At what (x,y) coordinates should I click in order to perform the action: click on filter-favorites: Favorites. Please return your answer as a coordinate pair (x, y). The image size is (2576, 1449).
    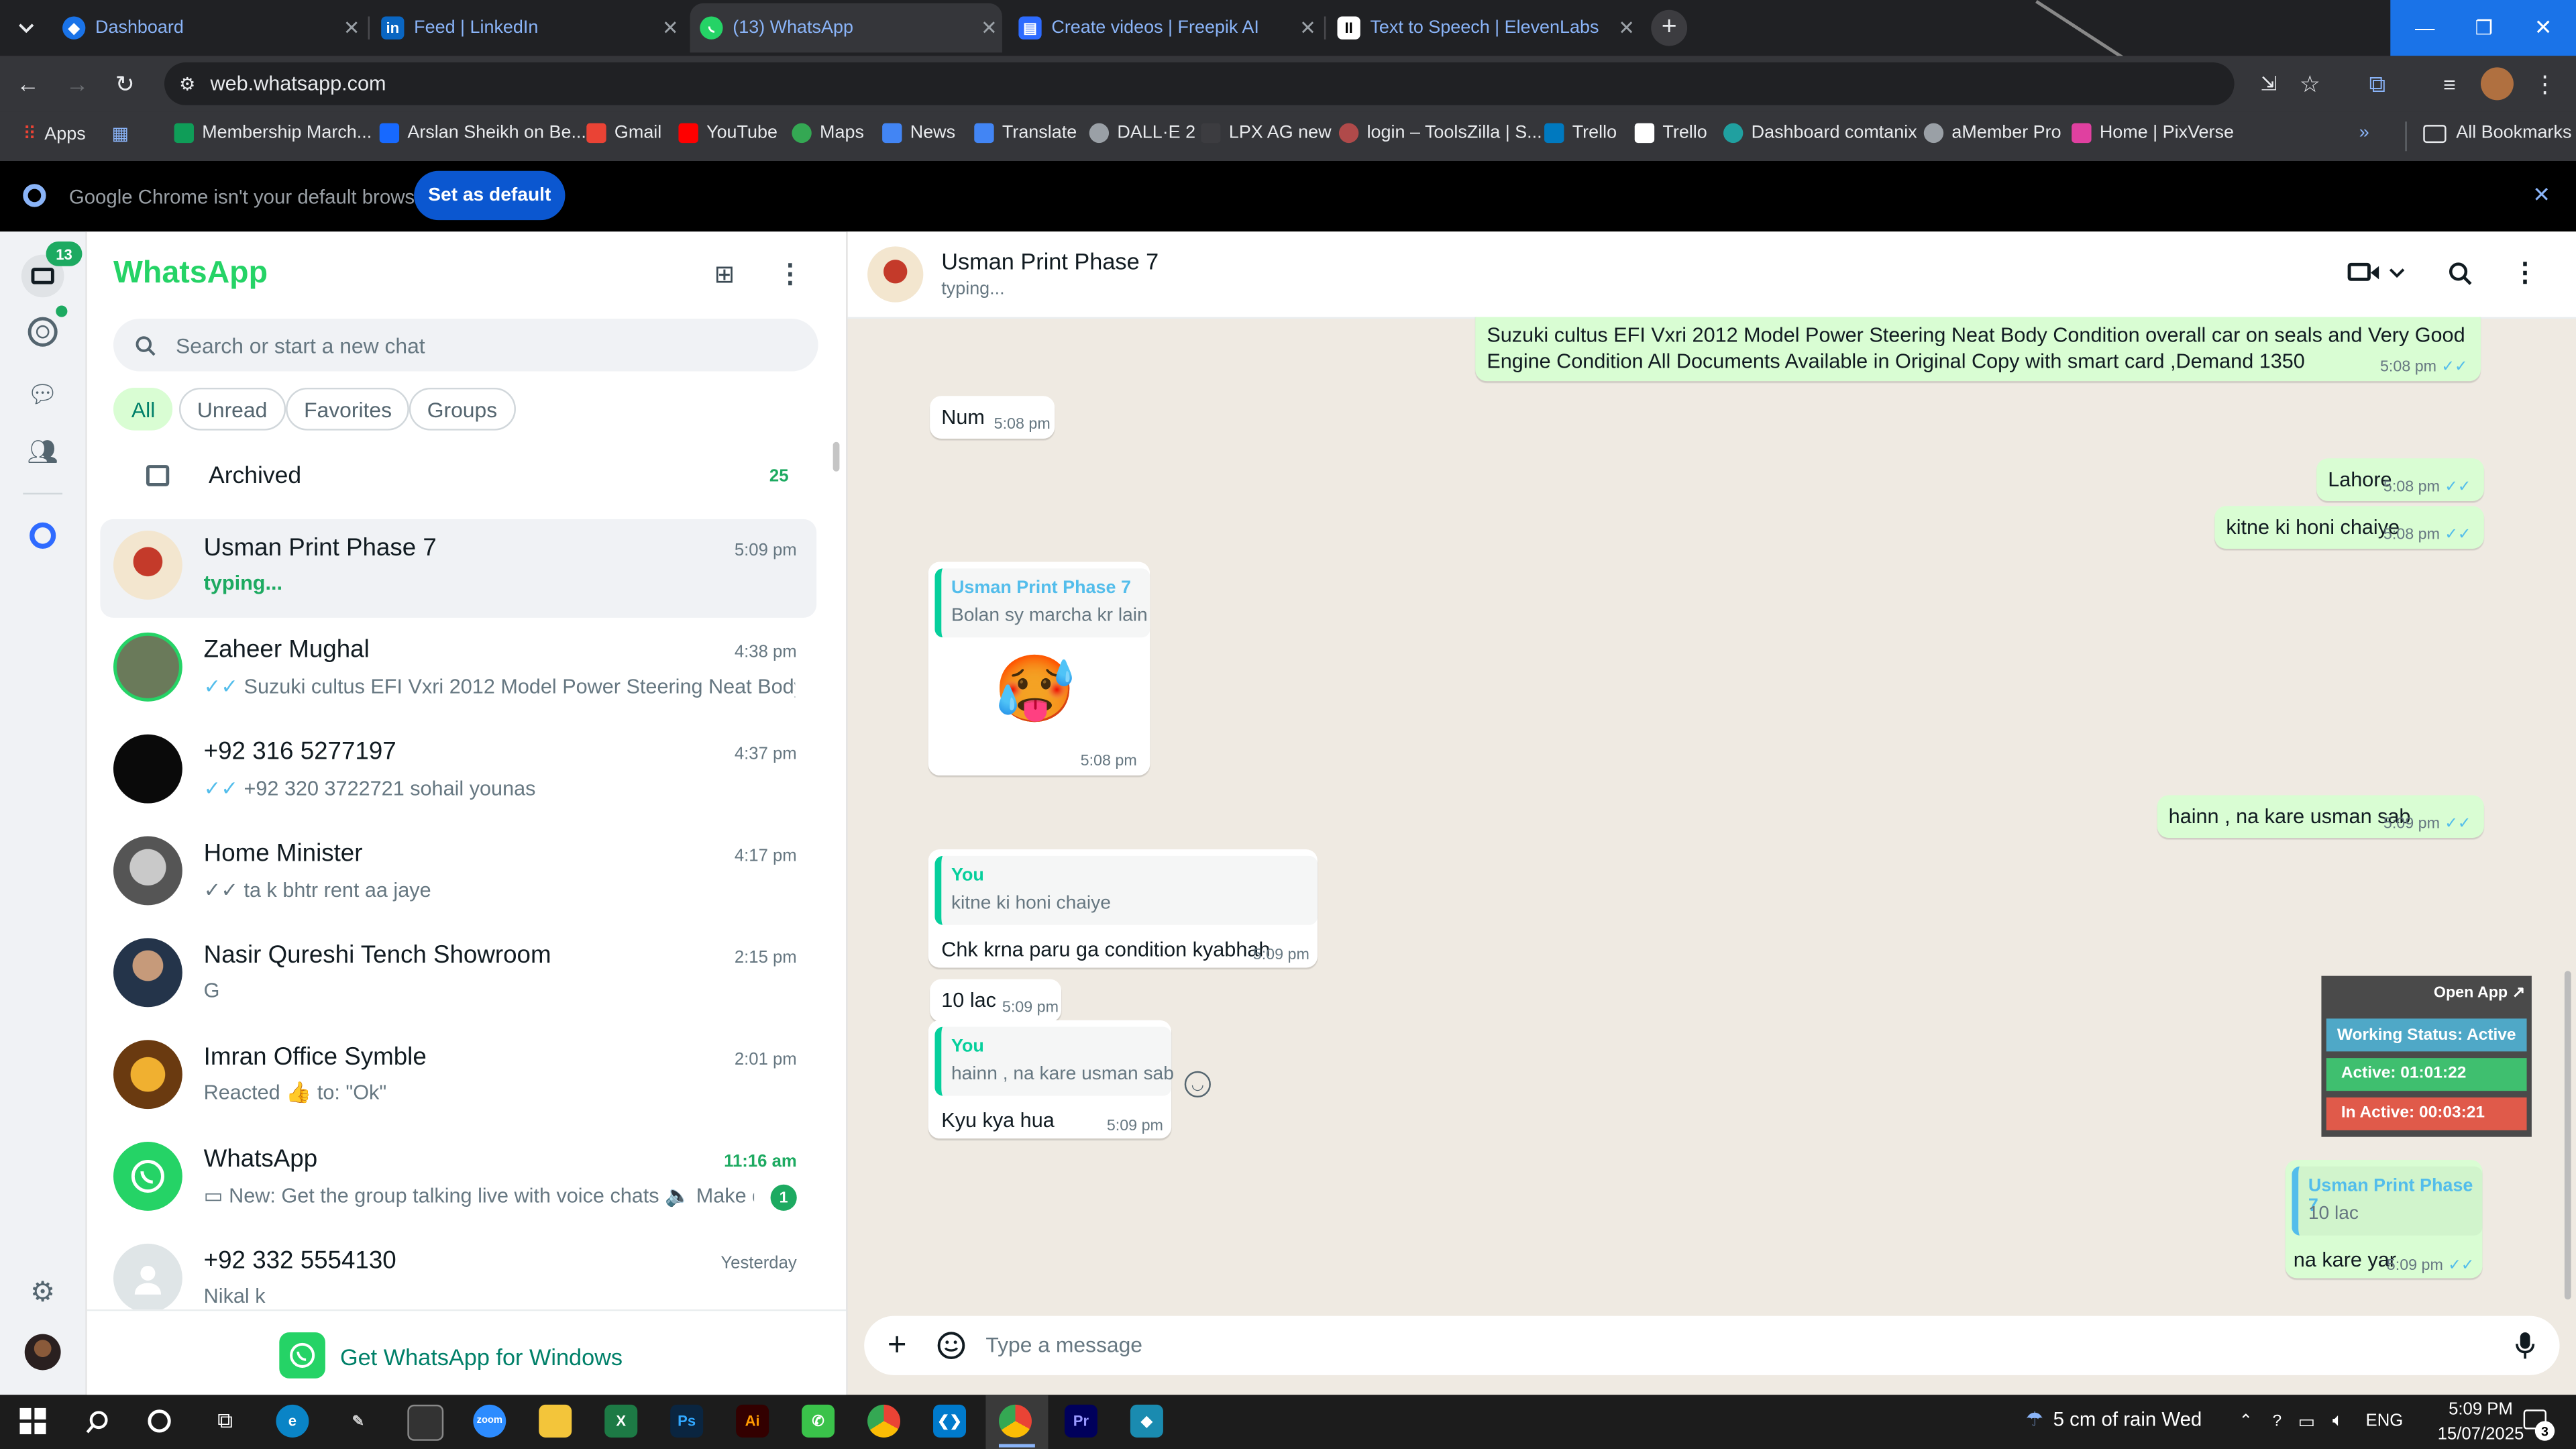
    Looking at the image, I should click on (348, 409).